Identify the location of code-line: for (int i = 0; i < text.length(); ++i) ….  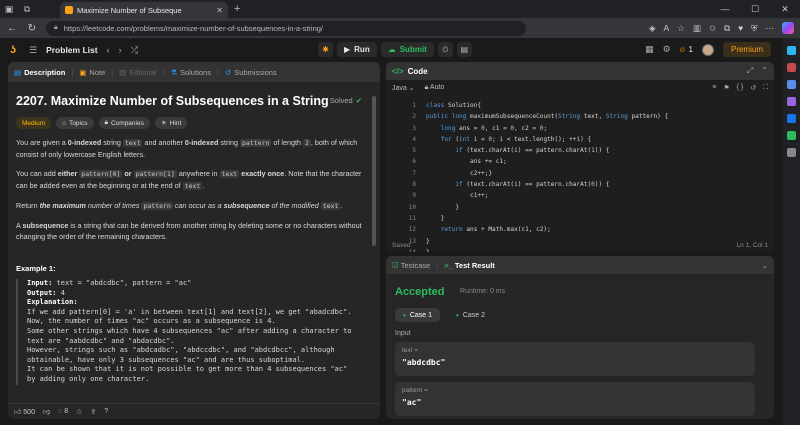
(547, 139).